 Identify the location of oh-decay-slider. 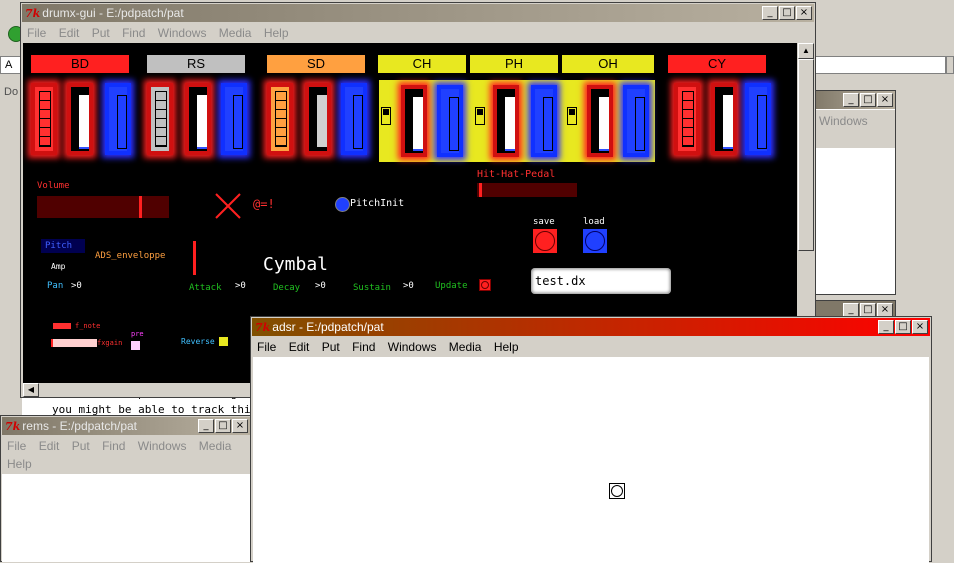
(600, 121).